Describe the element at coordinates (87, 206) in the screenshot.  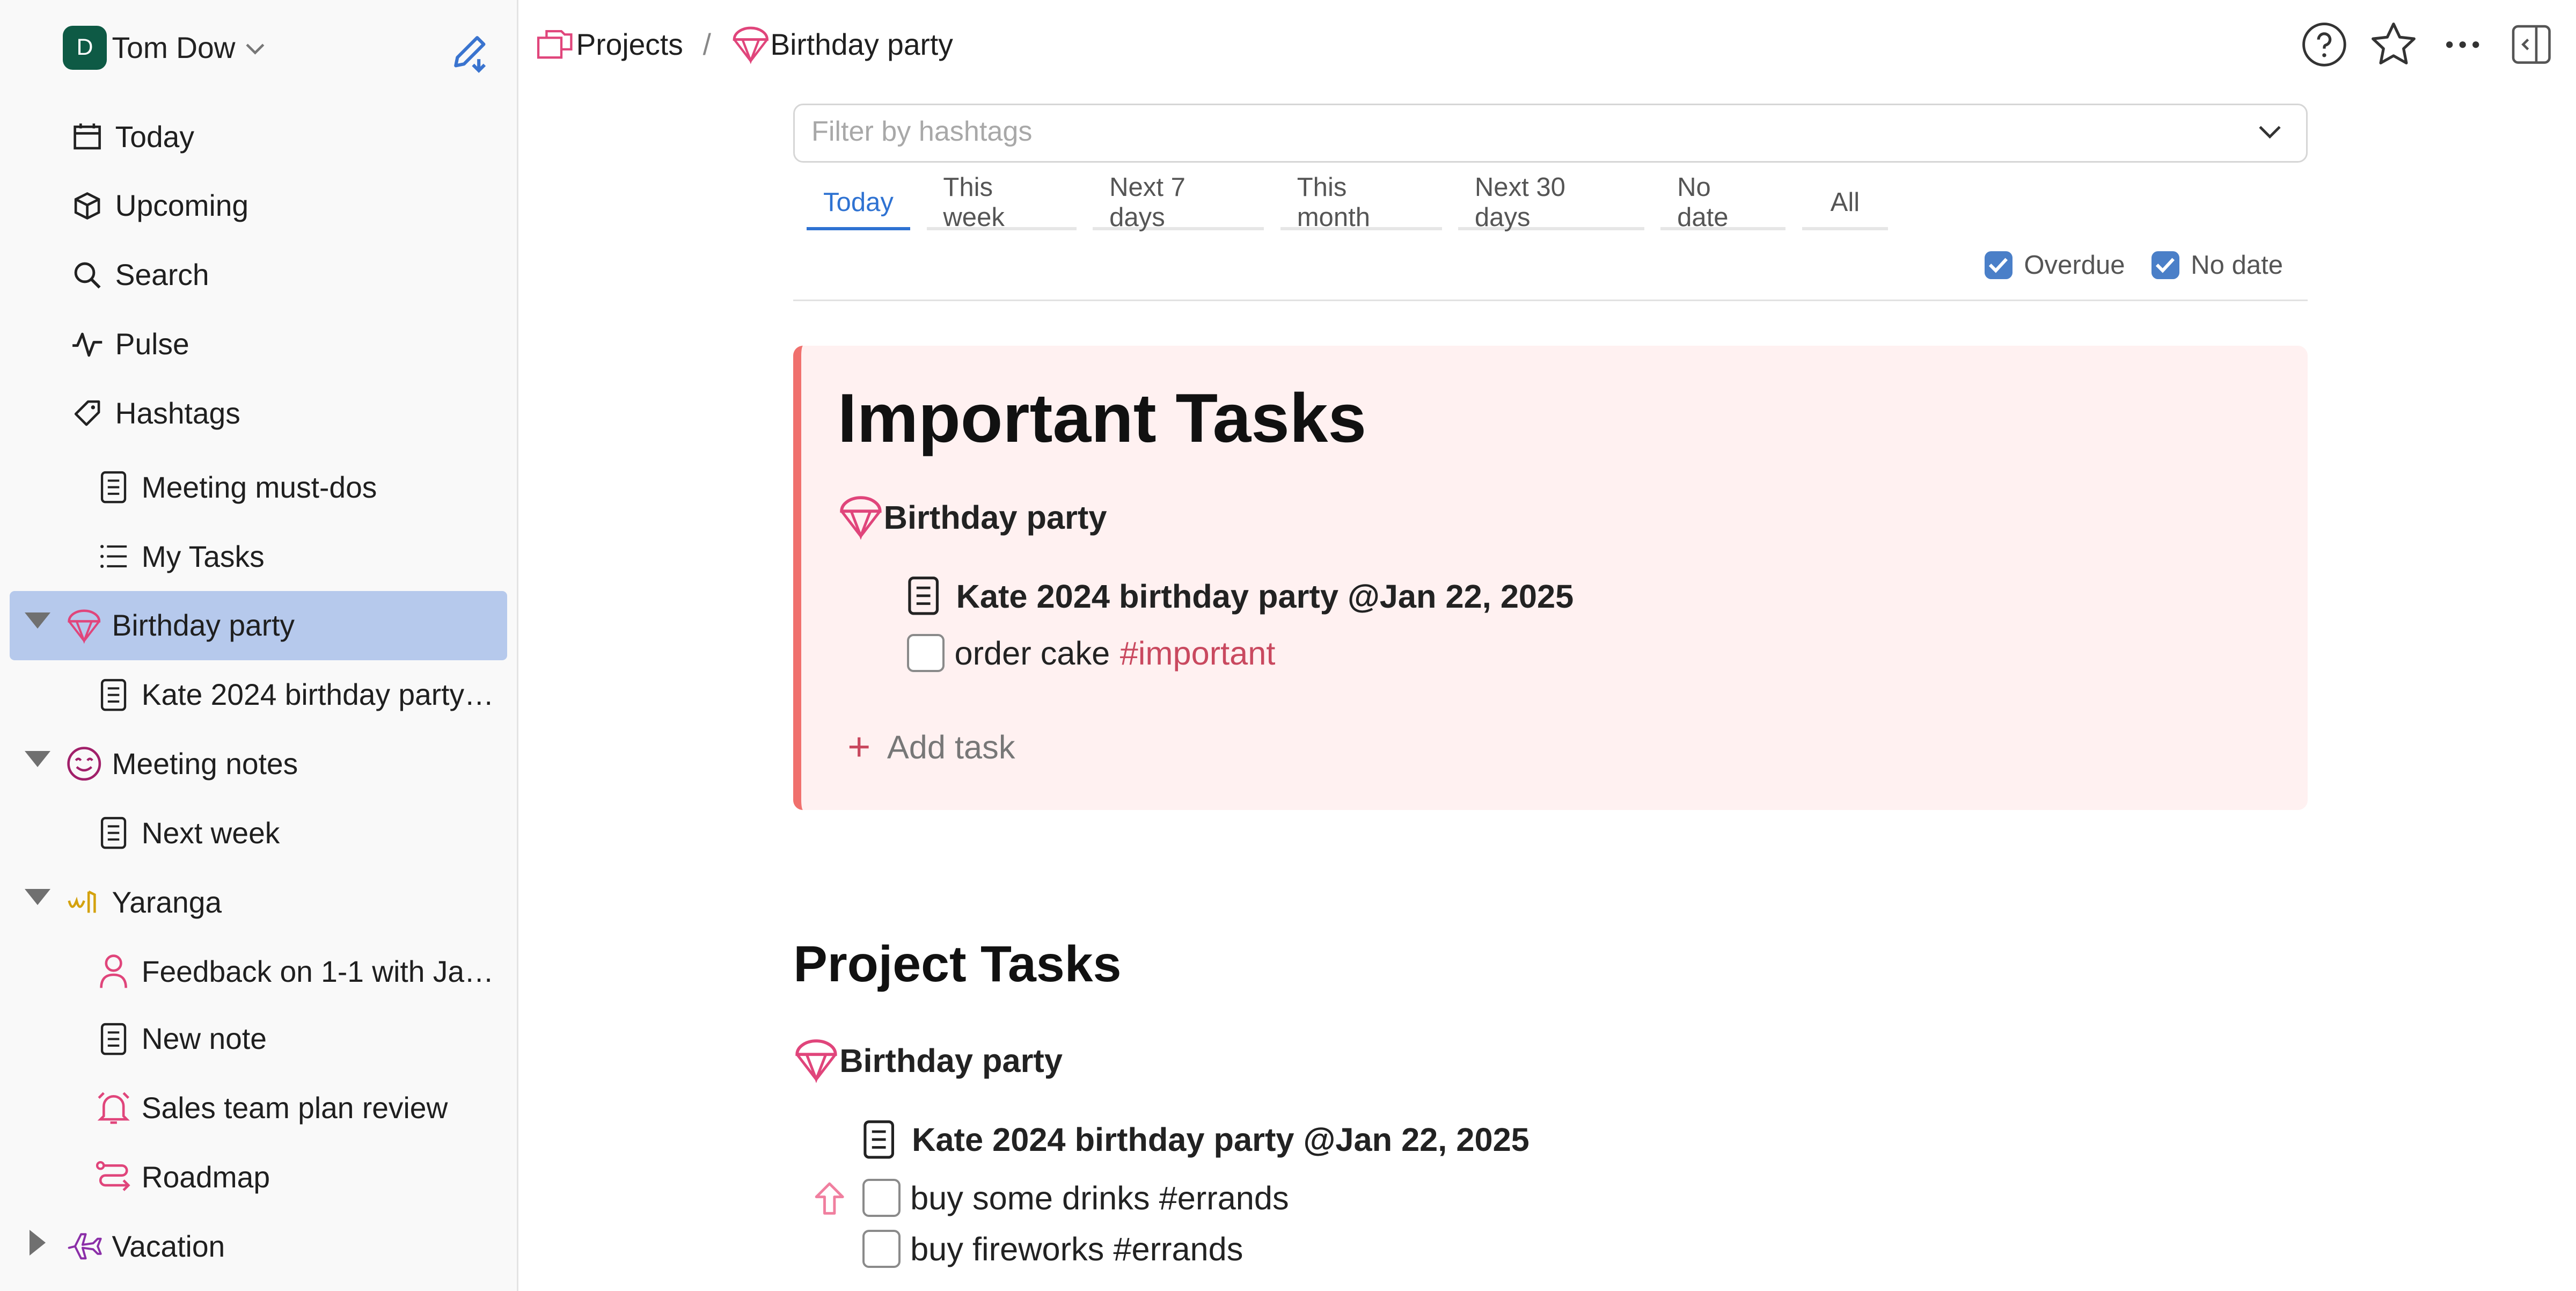
I see `upcoming-icon` at that location.